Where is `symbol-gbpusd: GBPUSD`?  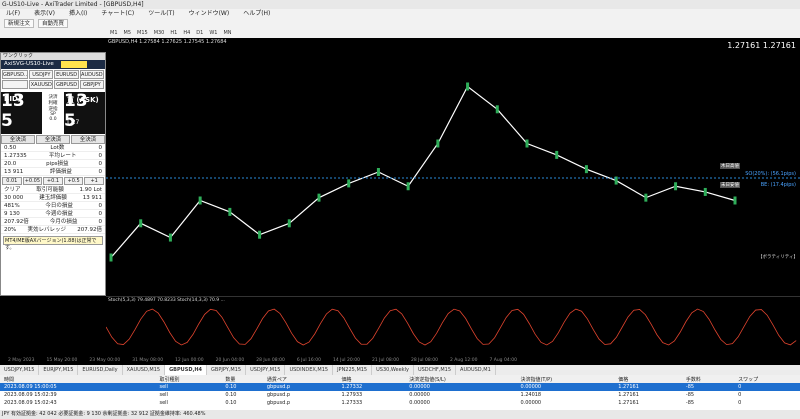
symbol-gbpusd: GBPUSD is located at coordinates (66, 84).